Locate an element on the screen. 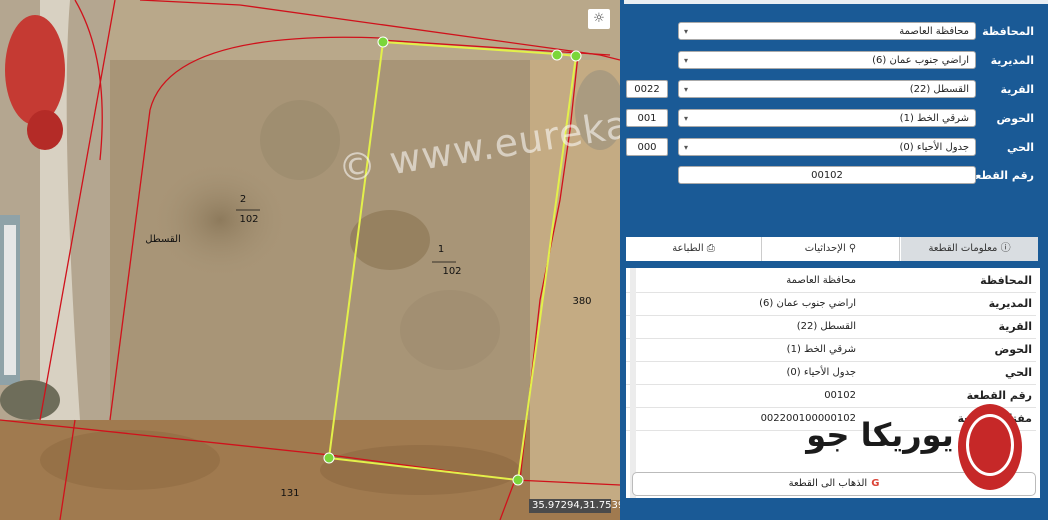 The image size is (1048, 520). parcel-number-input: 00102 is located at coordinates (827, 175).